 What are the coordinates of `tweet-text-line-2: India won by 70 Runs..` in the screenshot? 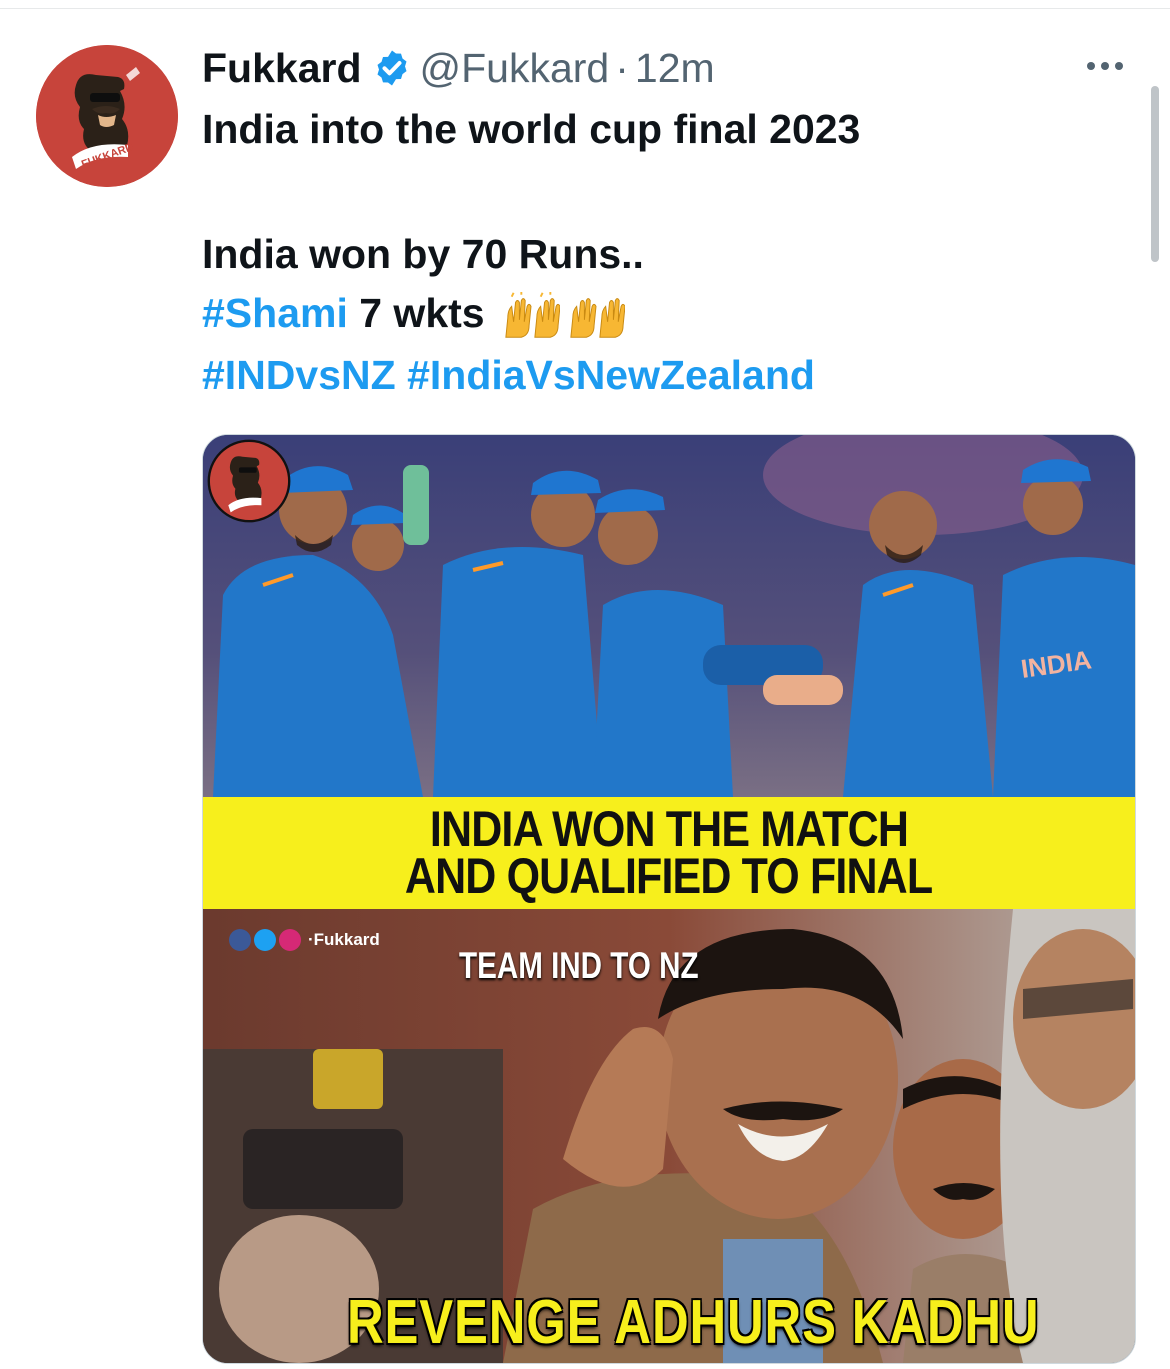 It's located at (423, 254).